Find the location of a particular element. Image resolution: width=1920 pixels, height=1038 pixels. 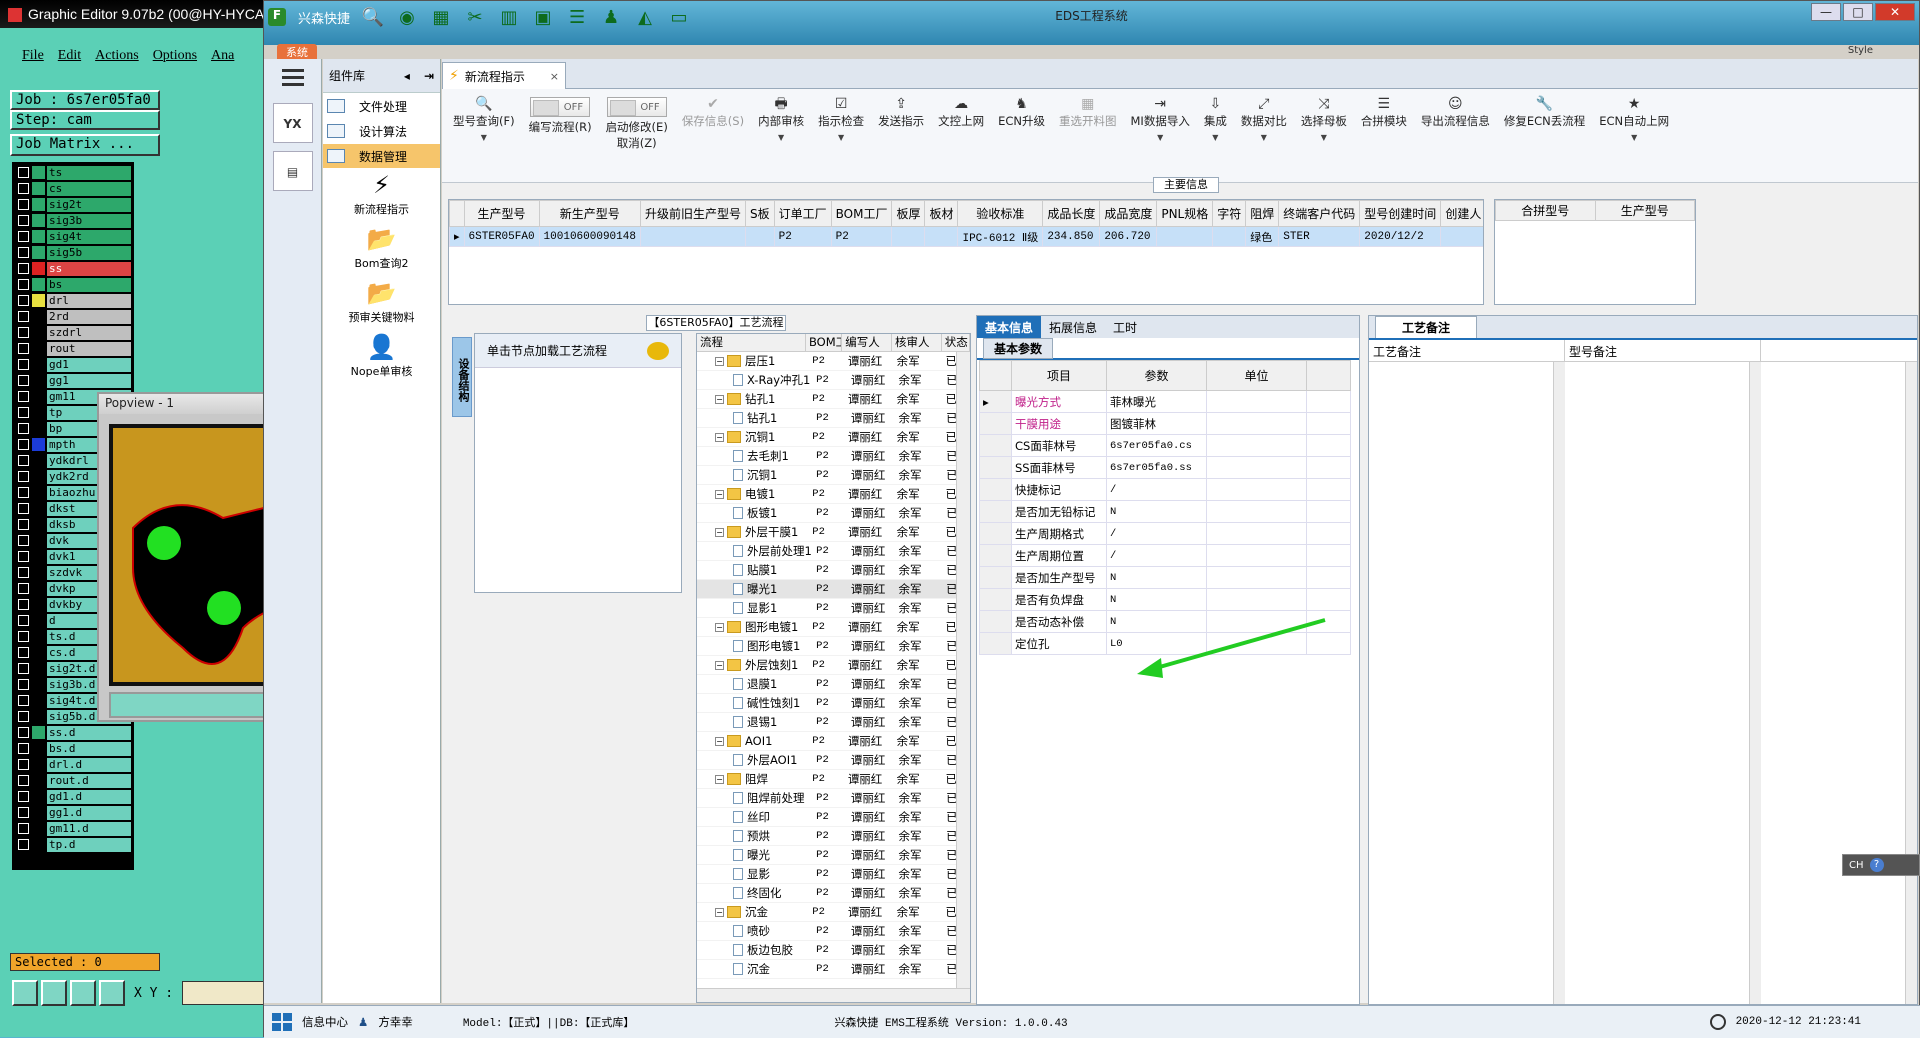

col-model-remark: 型号备注 is located at coordinates (1663, 350).